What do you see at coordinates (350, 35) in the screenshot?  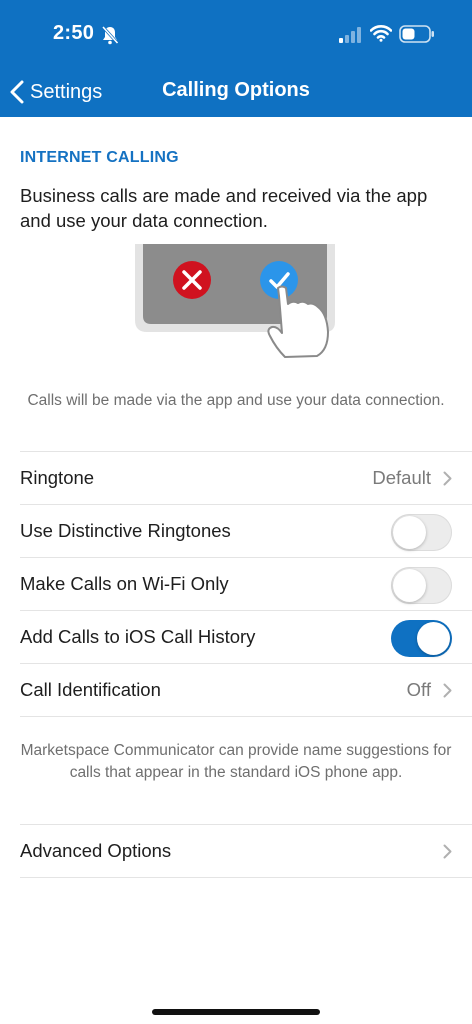 I see `cellular-signal-icon` at bounding box center [350, 35].